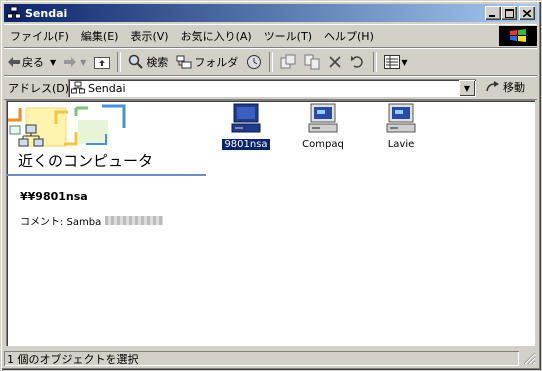 This screenshot has width=542, height=371. Describe the element at coordinates (39, 36) in the screenshot. I see `menu-file: ファイル(F)` at that location.